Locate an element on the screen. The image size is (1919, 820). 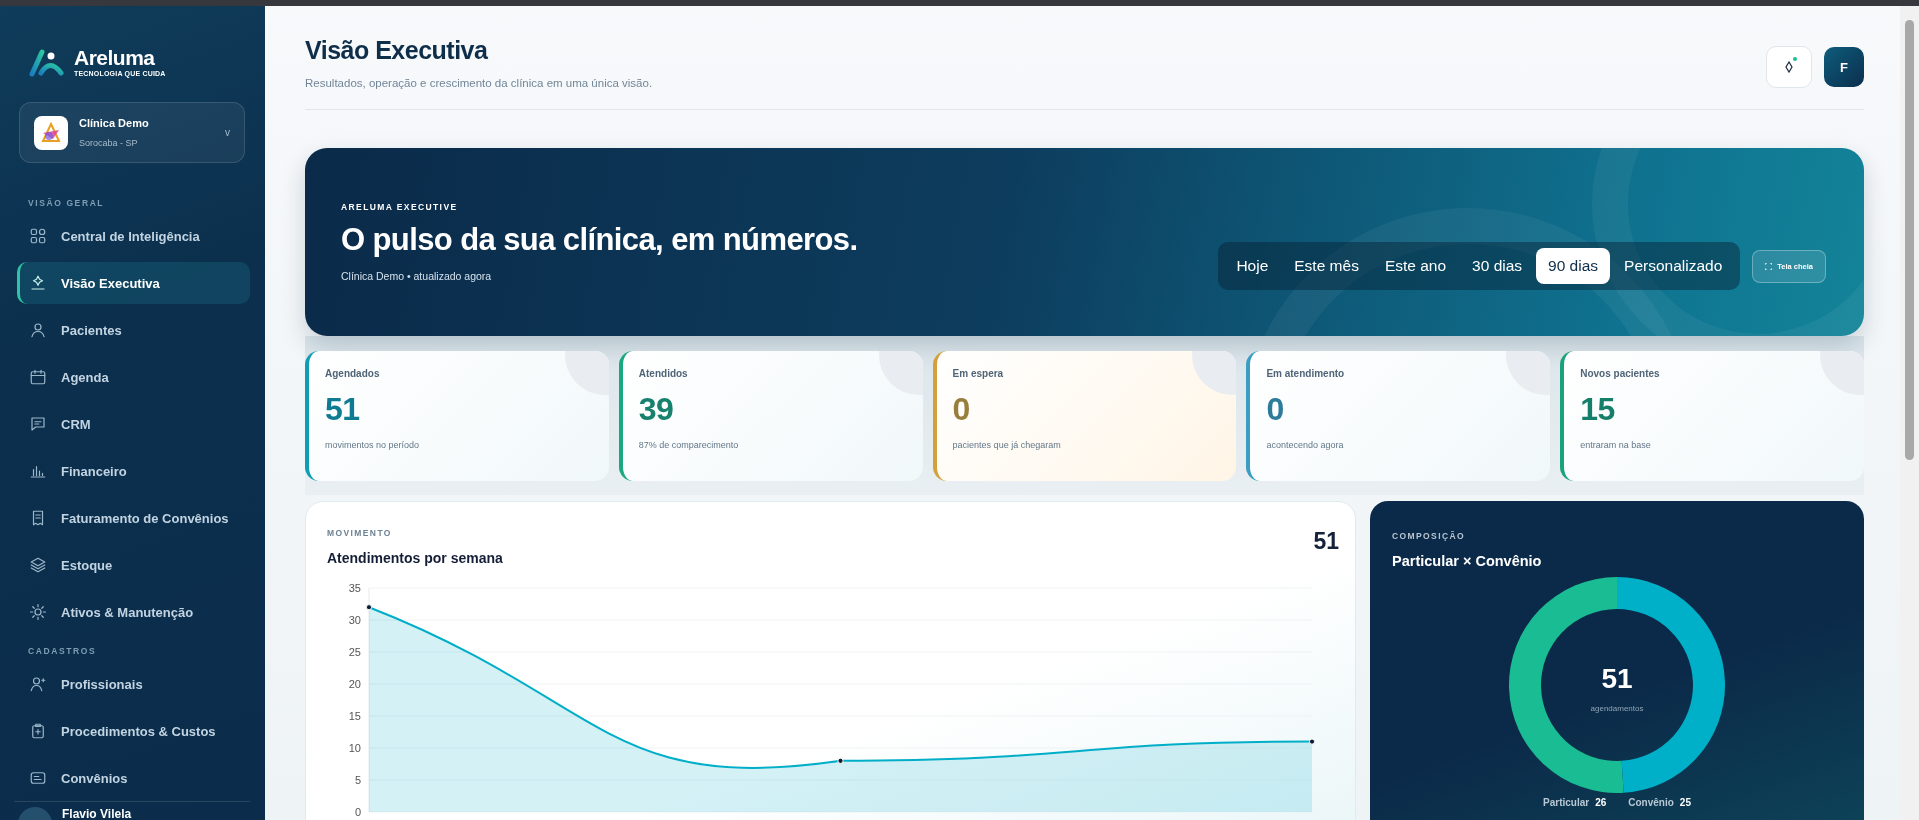
page-title: Visão Executiva is located at coordinates (397, 50).